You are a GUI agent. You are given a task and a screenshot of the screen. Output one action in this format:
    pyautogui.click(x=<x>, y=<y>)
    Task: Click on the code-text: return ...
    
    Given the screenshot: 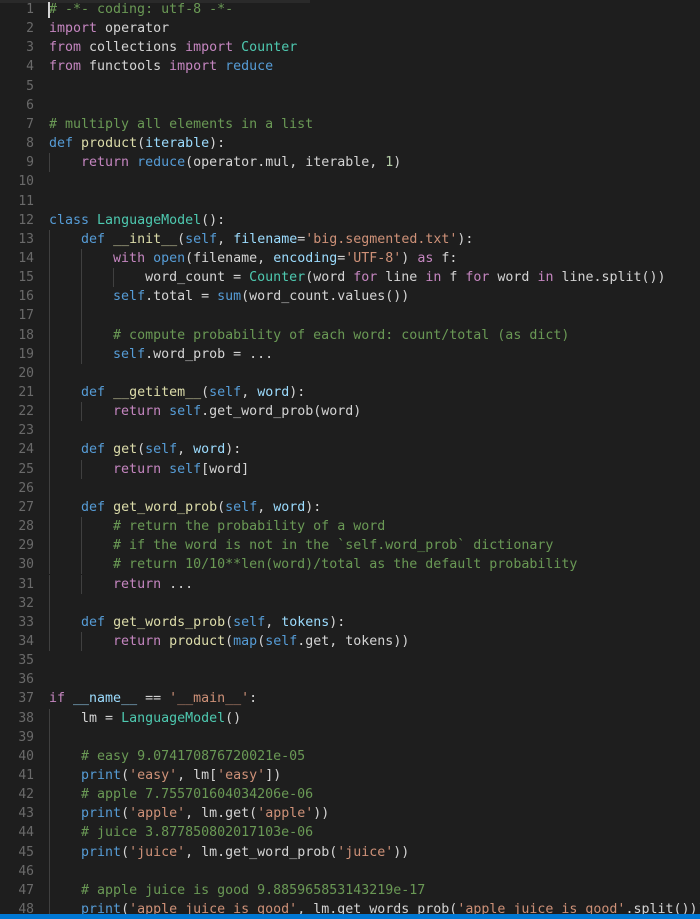 What is the action you would take?
    pyautogui.click(x=121, y=584)
    